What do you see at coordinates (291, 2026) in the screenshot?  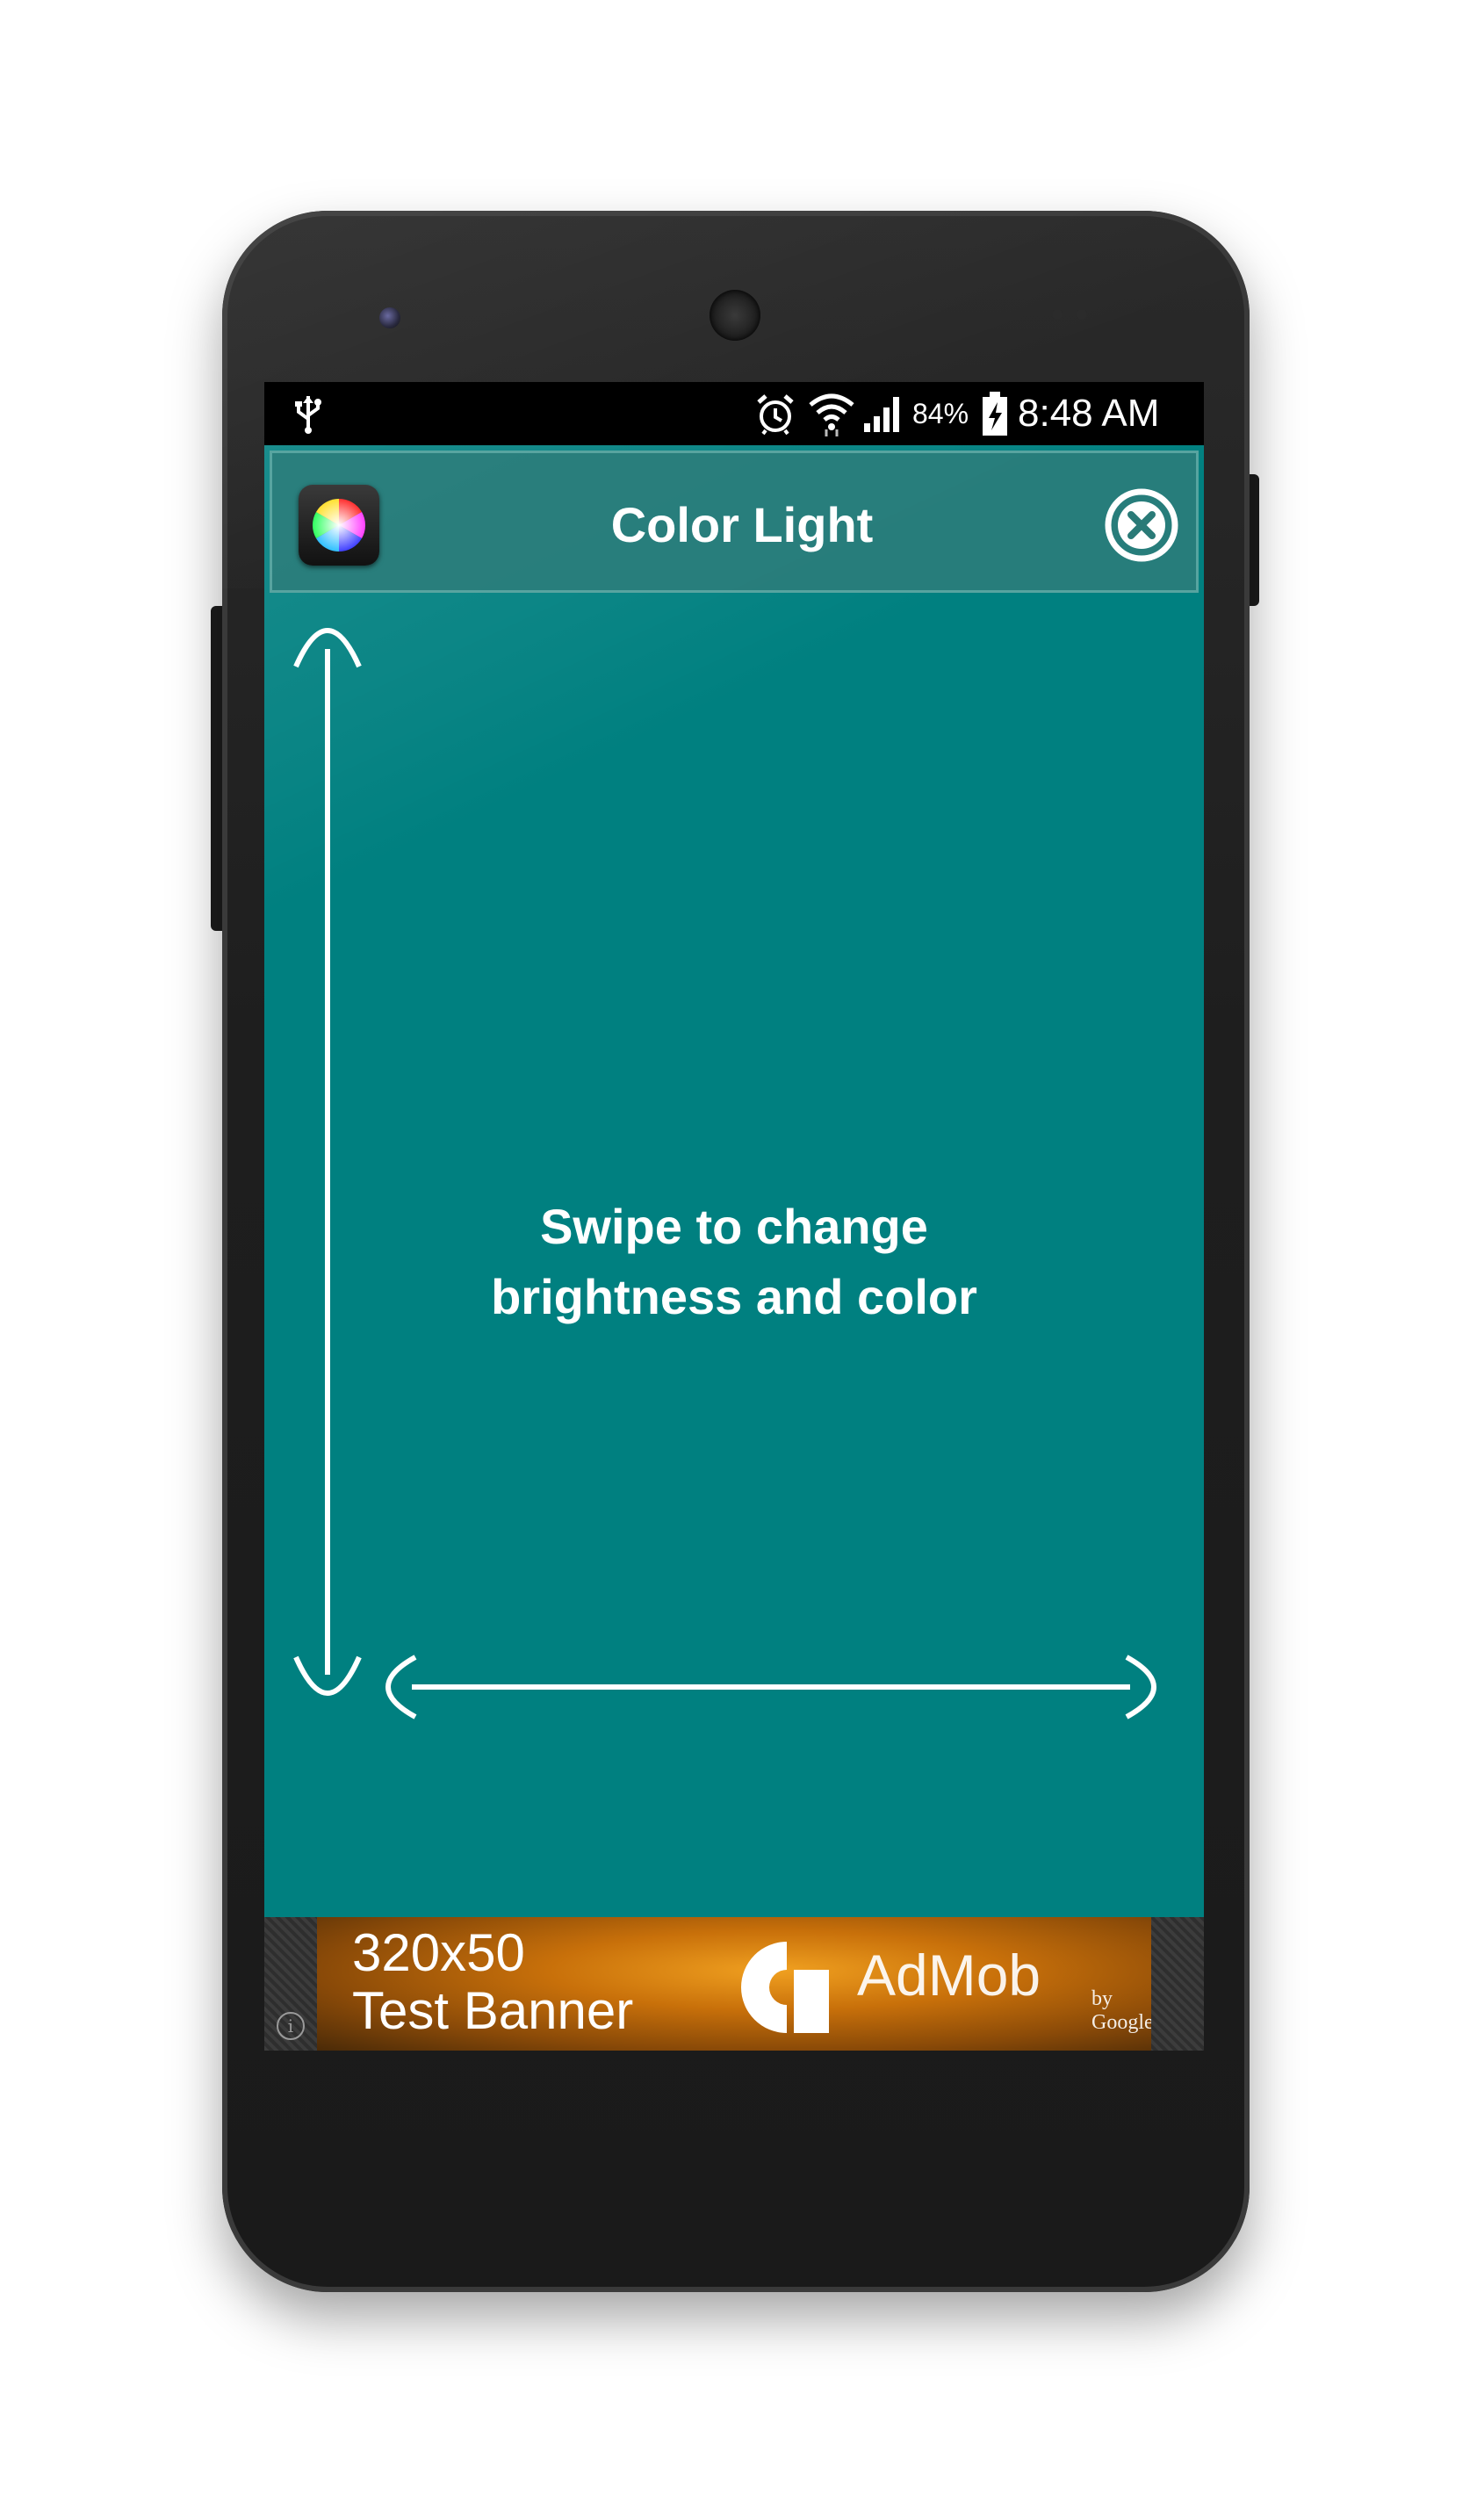 I see `ad-info-icon: i` at bounding box center [291, 2026].